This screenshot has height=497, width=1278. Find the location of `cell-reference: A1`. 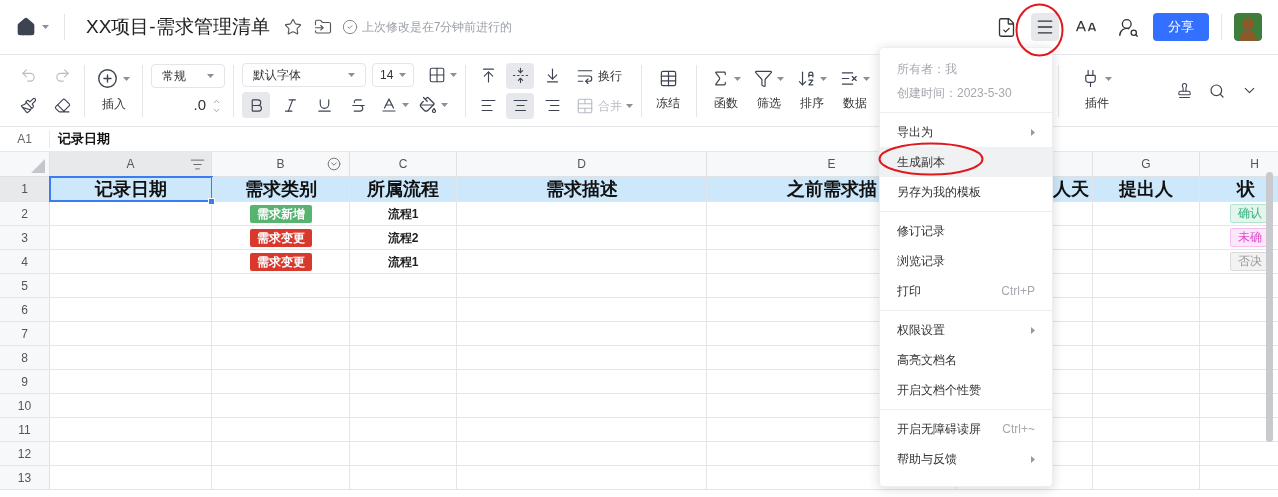

cell-reference: A1 is located at coordinates (25, 139).